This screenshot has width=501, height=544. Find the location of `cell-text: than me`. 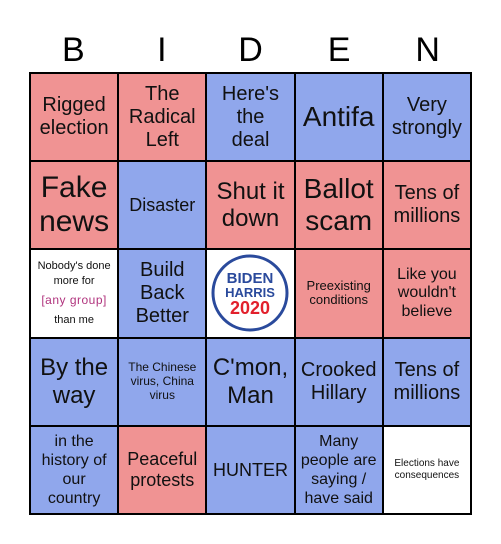

cell-text: than me is located at coordinates (74, 320).